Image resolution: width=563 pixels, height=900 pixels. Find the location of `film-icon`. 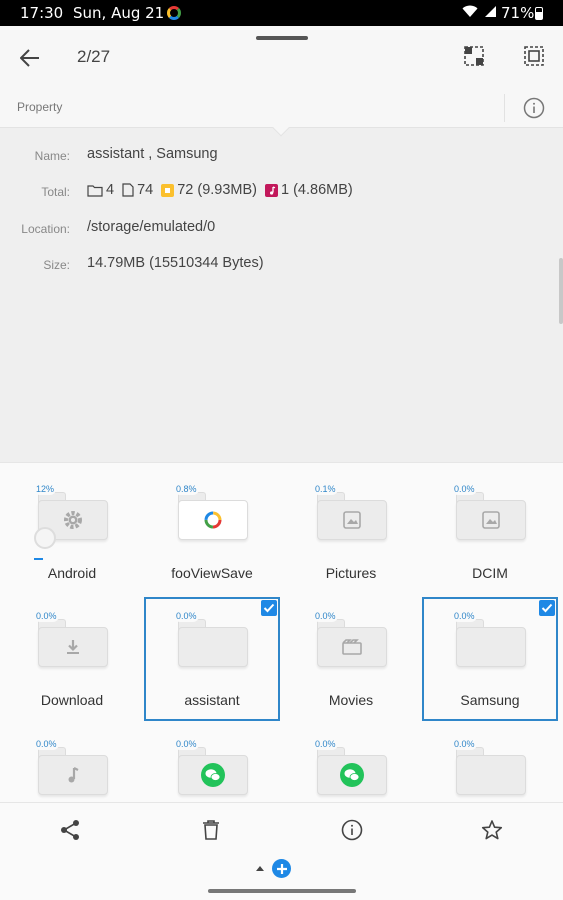

film-icon is located at coordinates (352, 647).